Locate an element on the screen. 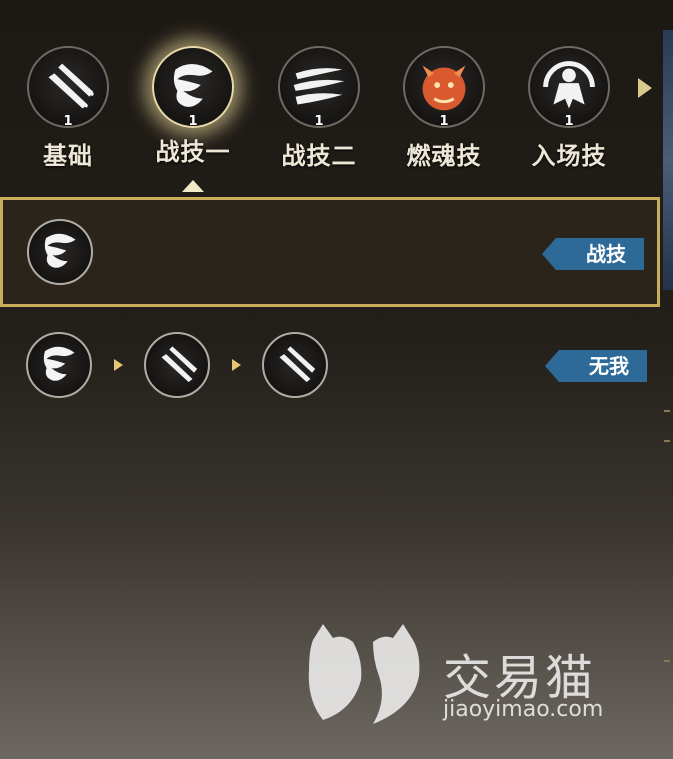 The image size is (673, 759). cat-logo-icon is located at coordinates (364, 674).